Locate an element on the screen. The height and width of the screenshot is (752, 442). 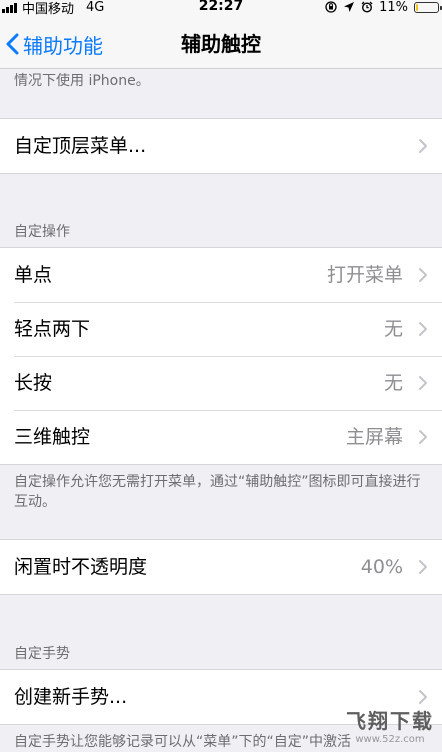
watermark-logo: 飞翔下载 www.52z.com is located at coordinates (390, 725).